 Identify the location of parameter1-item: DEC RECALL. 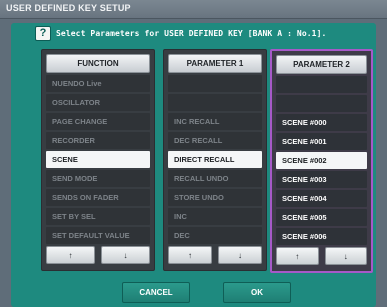
(215, 140).